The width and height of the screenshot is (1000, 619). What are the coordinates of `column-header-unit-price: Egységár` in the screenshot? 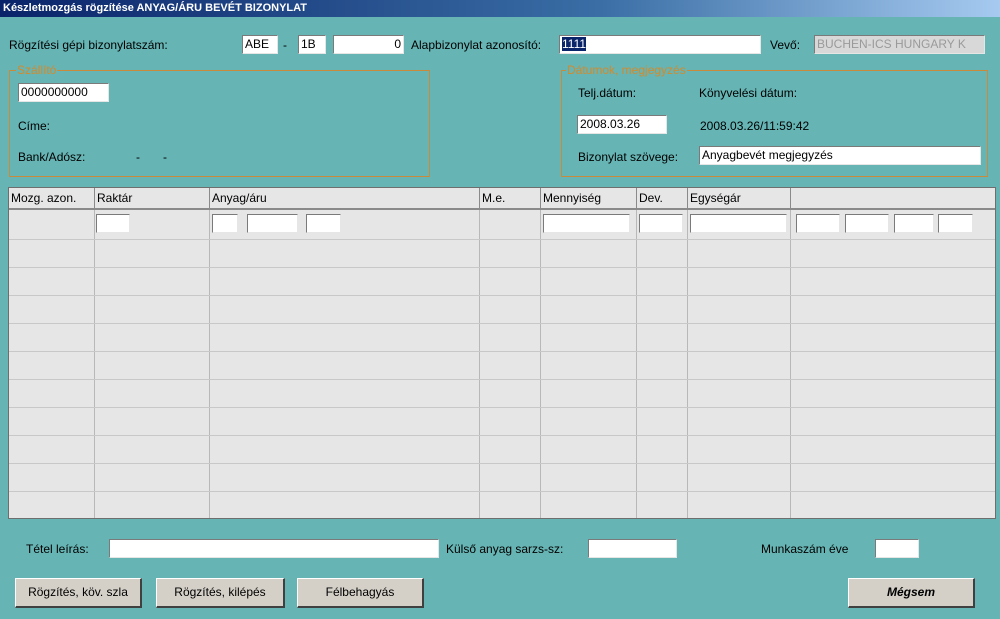 It's located at (739, 199).